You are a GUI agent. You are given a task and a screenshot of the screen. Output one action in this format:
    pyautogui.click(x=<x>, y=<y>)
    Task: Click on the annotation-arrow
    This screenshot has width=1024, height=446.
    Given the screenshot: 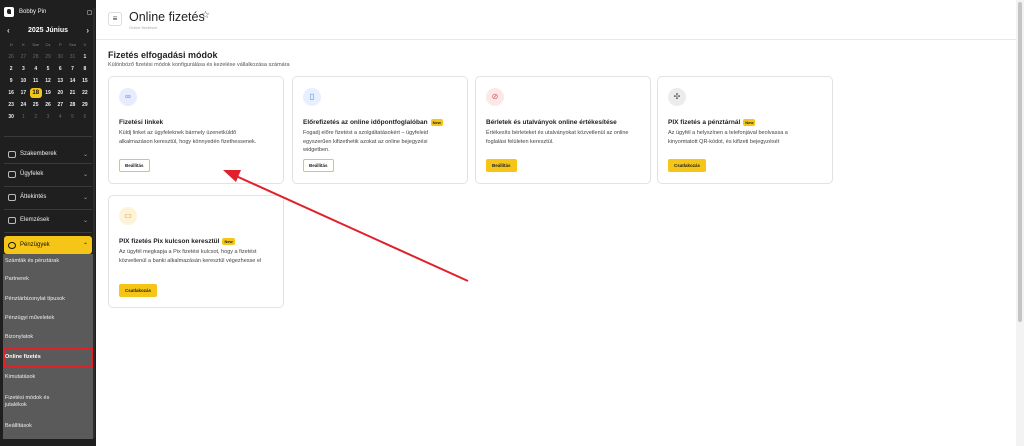 What is the action you would take?
    pyautogui.click(x=346, y=226)
    